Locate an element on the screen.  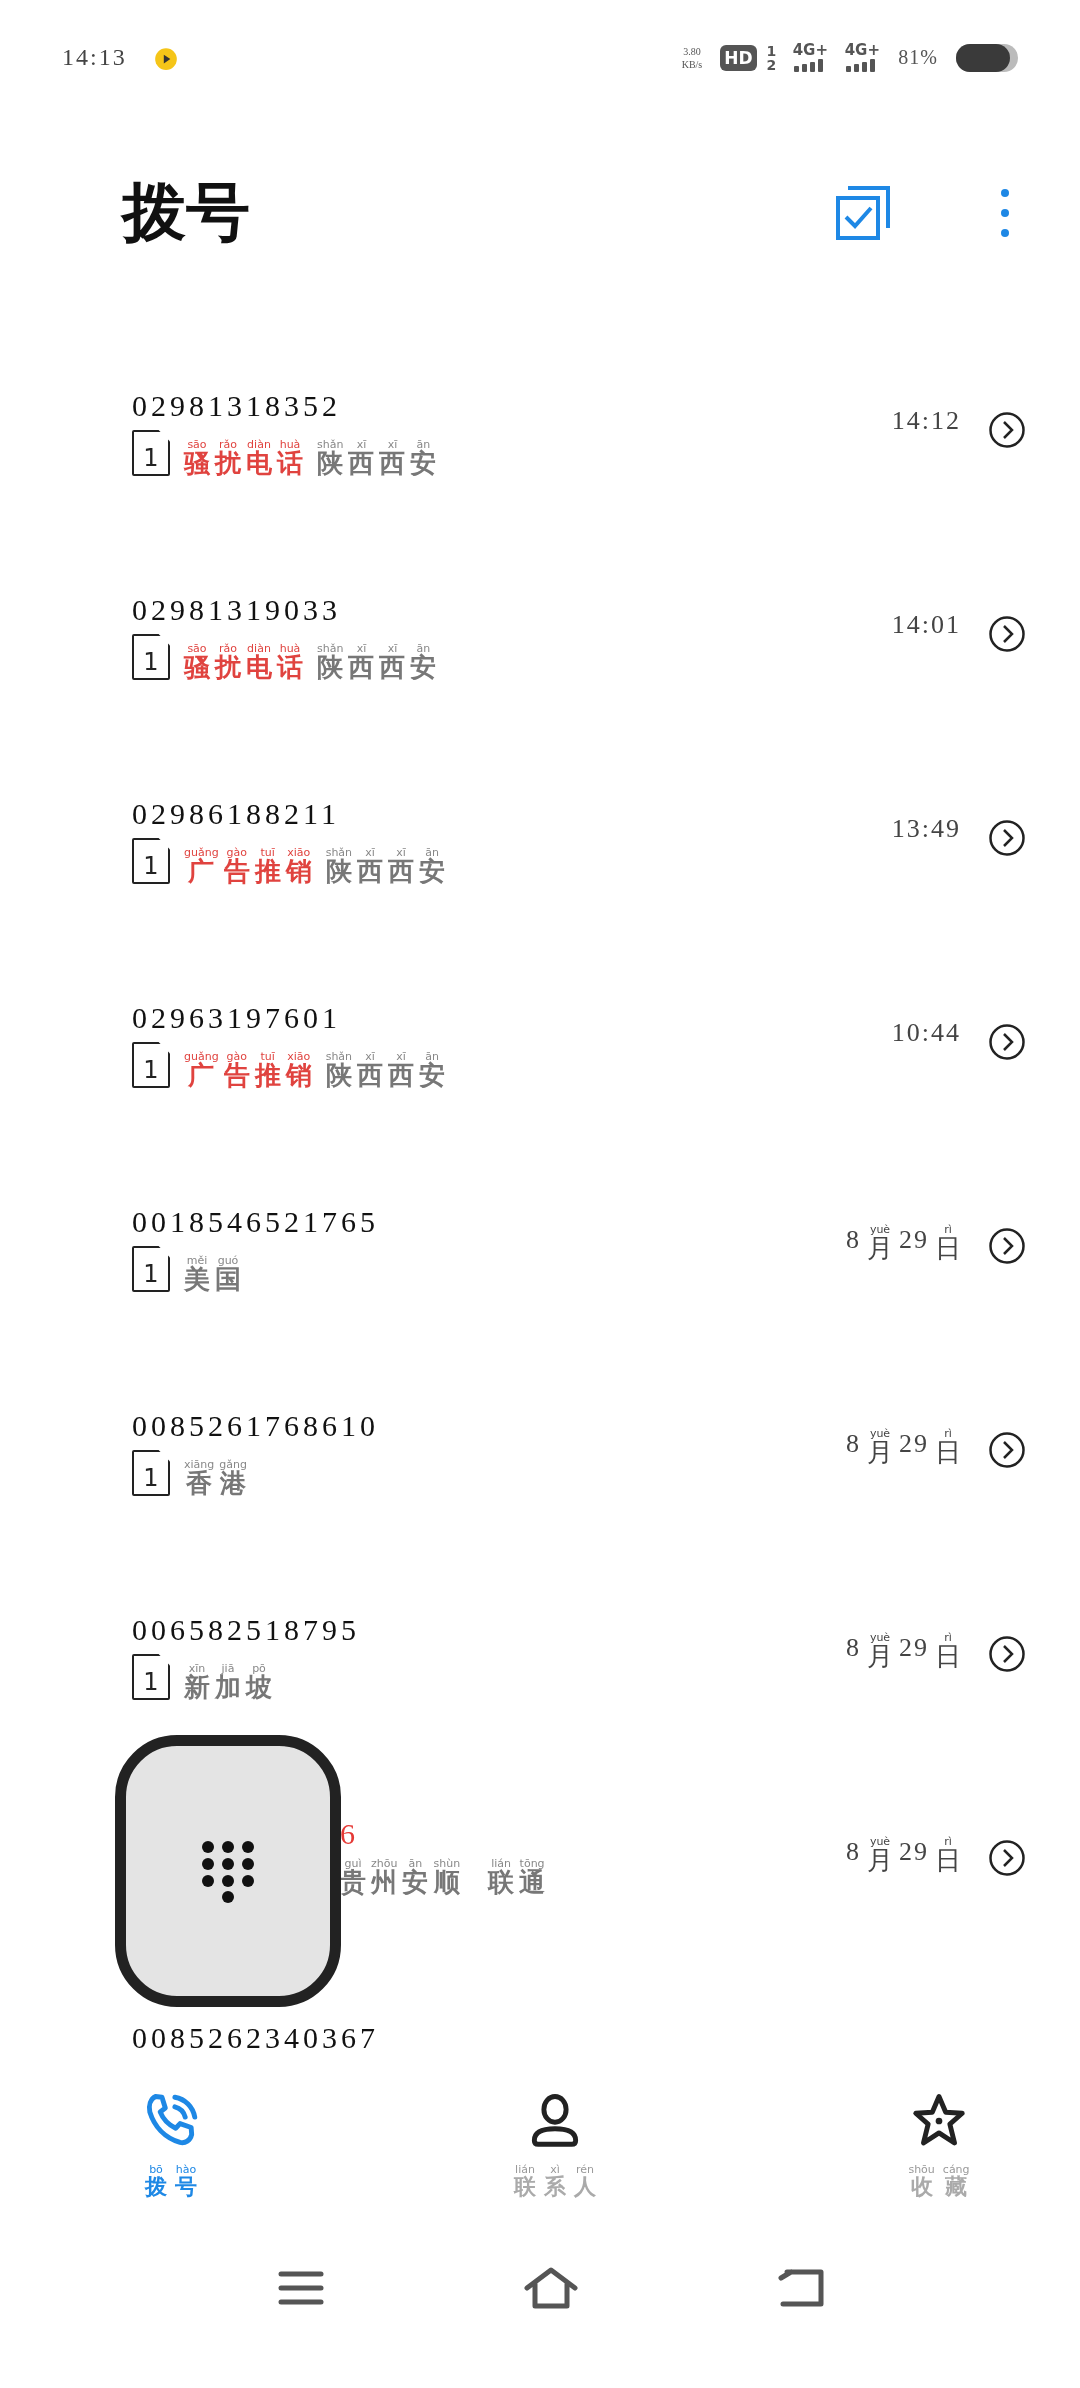
sim-slot-number: 1 is located at coordinates (771, 50).